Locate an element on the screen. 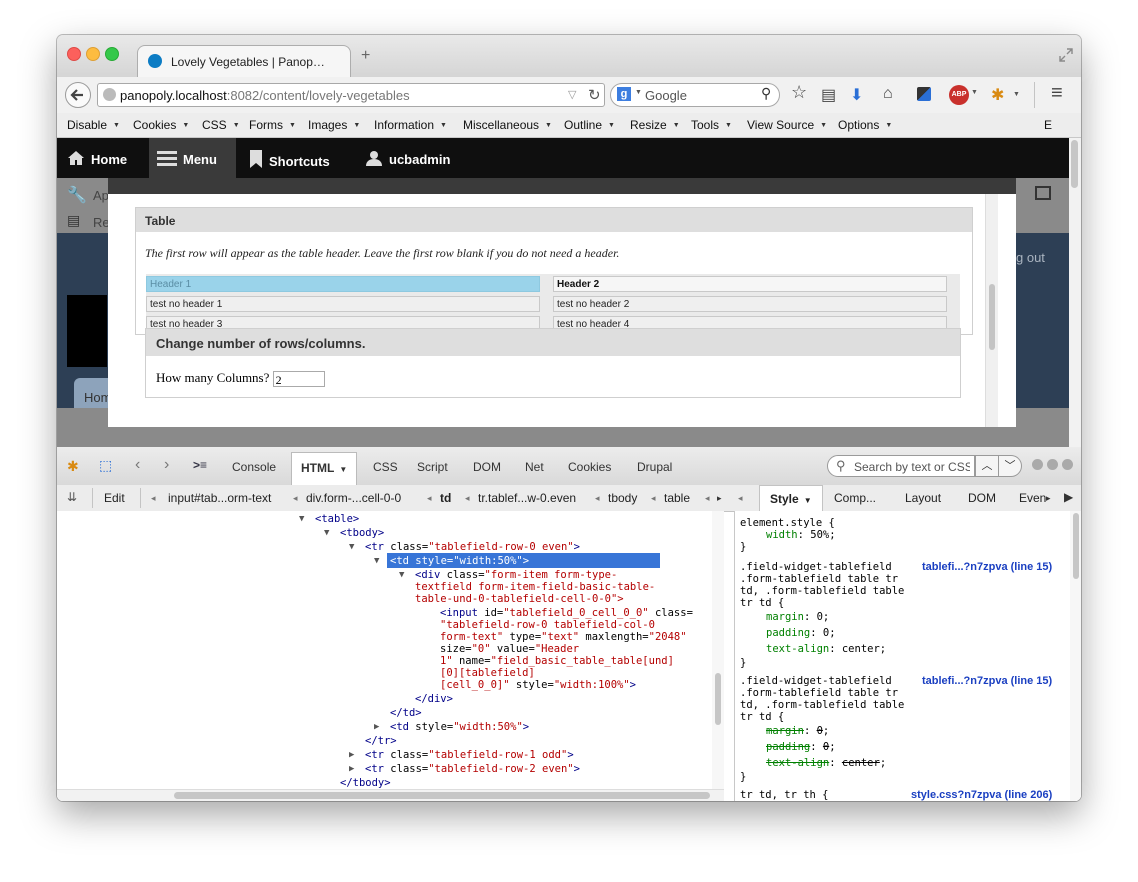  menu-cookies: Cookies ▼ is located at coordinates (161, 125).